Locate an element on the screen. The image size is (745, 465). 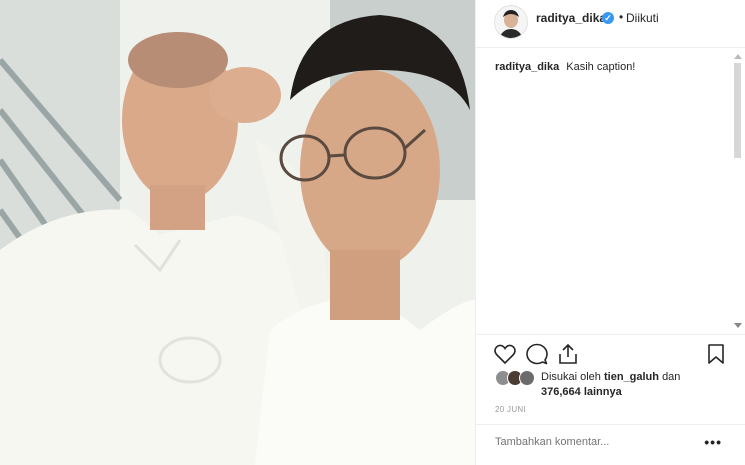
liked-by-prefix: Disukai oleh is located at coordinates (571, 377).